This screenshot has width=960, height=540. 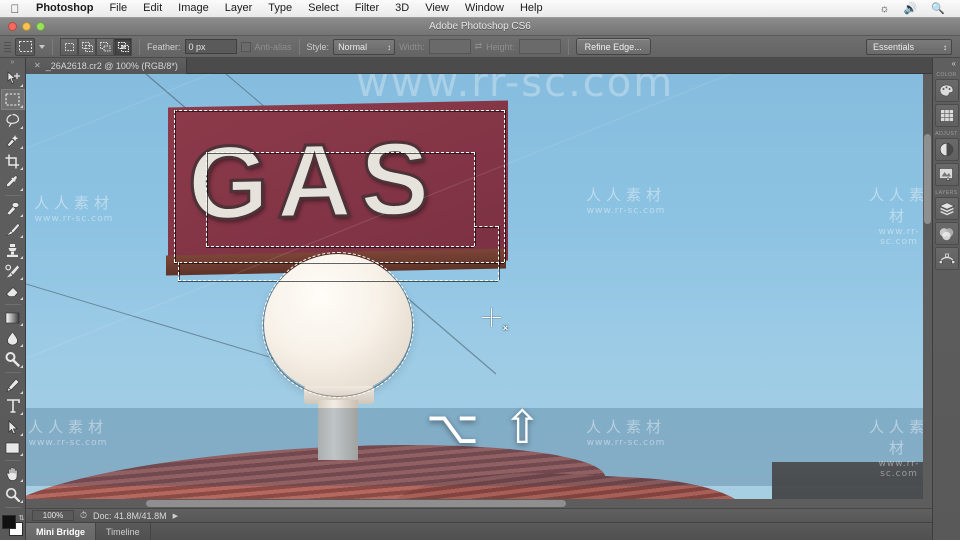 What do you see at coordinates (13, 208) in the screenshot?
I see `spot-healing-brush-tool` at bounding box center [13, 208].